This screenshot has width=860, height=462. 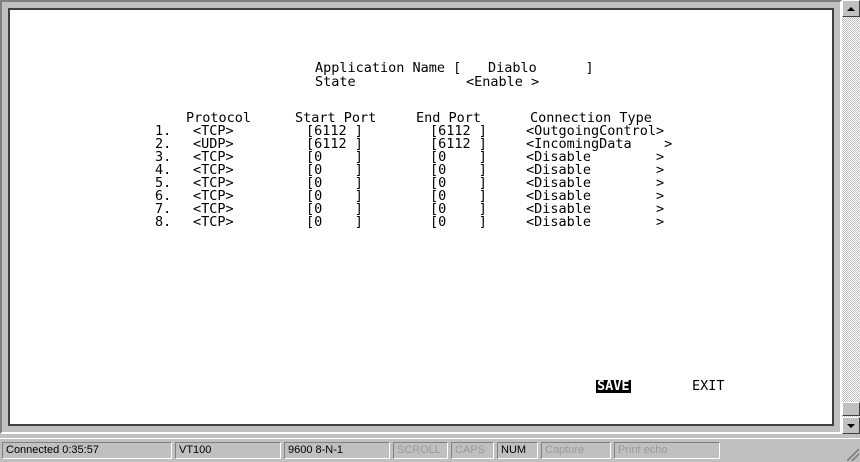 What do you see at coordinates (595, 222) in the screenshot?
I see `connection-type-field: <Disable >` at bounding box center [595, 222].